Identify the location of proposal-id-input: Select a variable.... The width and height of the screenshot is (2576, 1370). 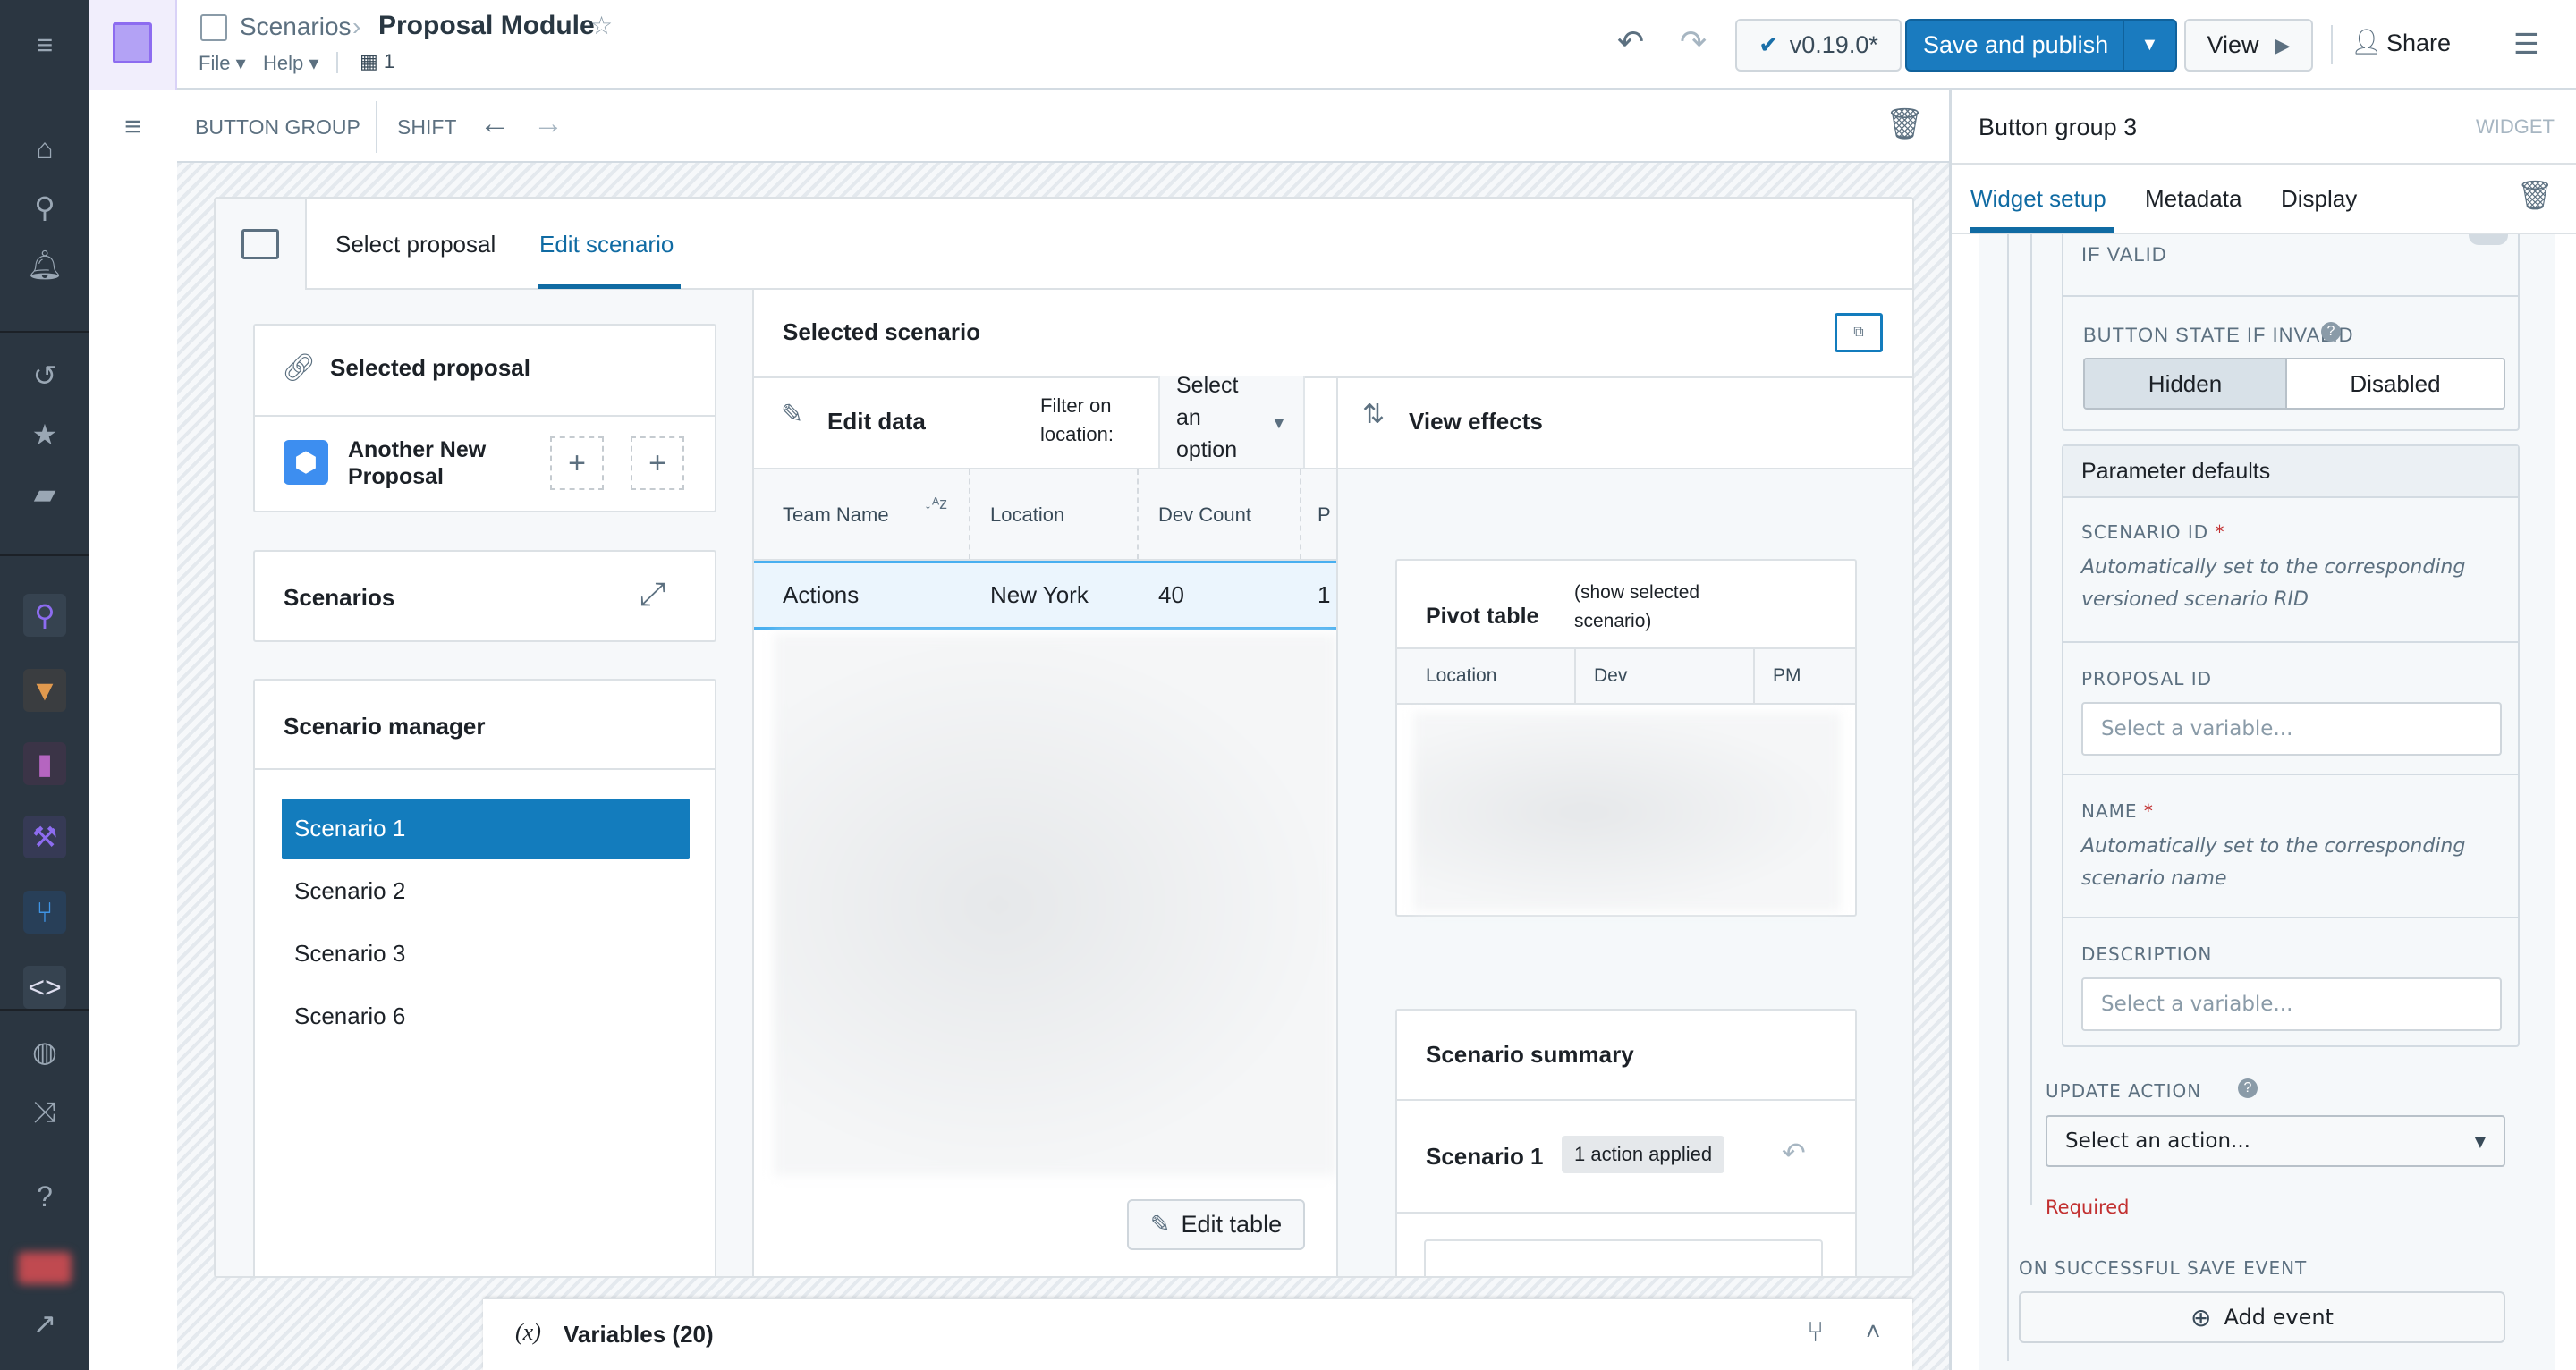
(2291, 729).